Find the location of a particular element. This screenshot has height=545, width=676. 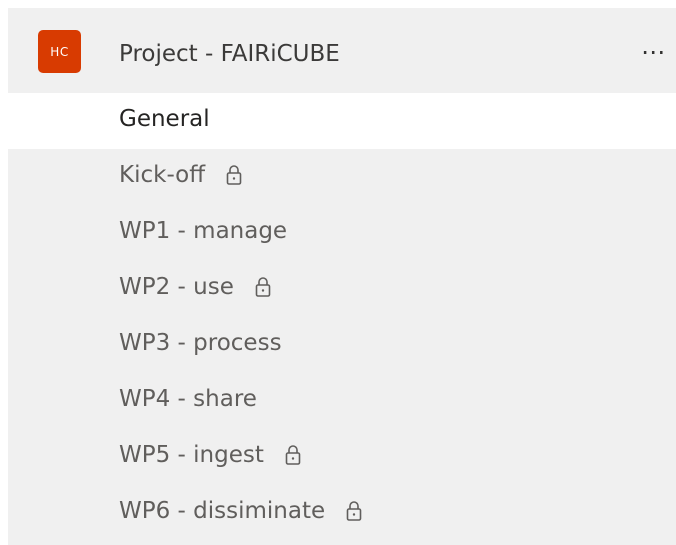

channel-label: WP4 - share is located at coordinates (188, 399).